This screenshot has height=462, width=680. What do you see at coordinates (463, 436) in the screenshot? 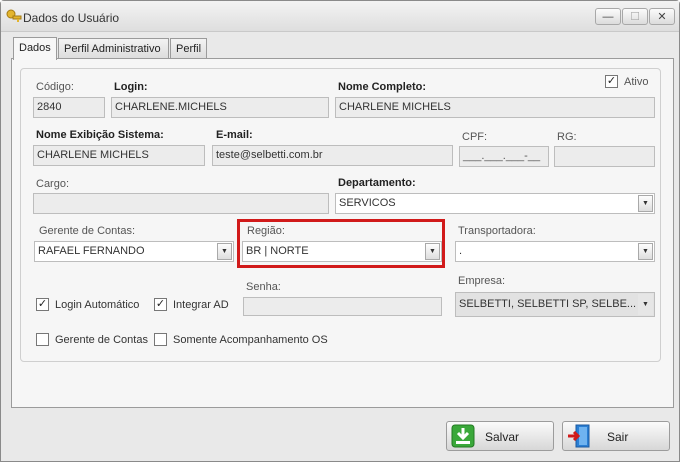
I see `download-icon` at bounding box center [463, 436].